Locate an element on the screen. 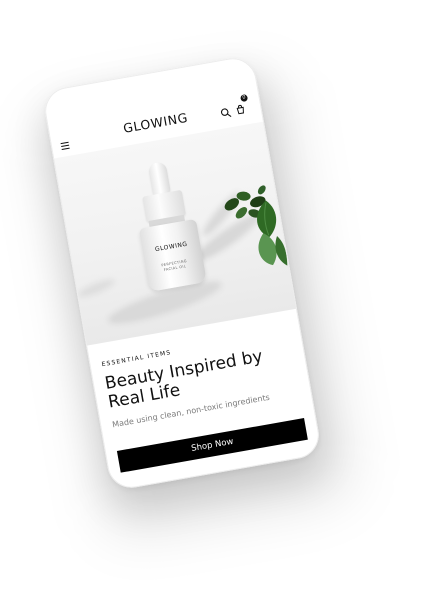 The width and height of the screenshot is (426, 597). bottle-brand-label: GLOWING is located at coordinates (171, 247).